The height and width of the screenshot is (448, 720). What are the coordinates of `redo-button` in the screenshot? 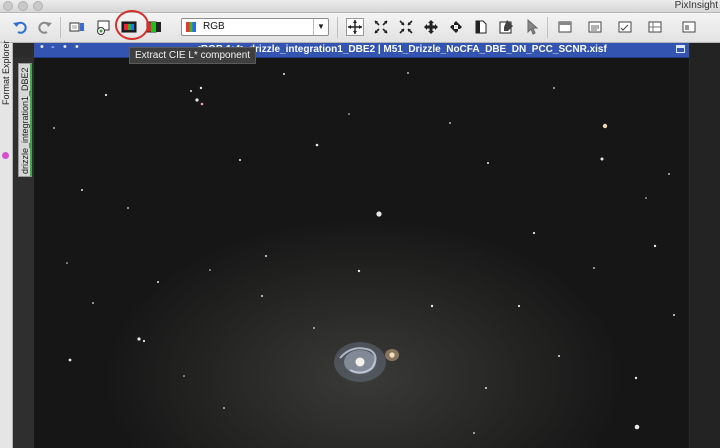 It's located at (45, 27).